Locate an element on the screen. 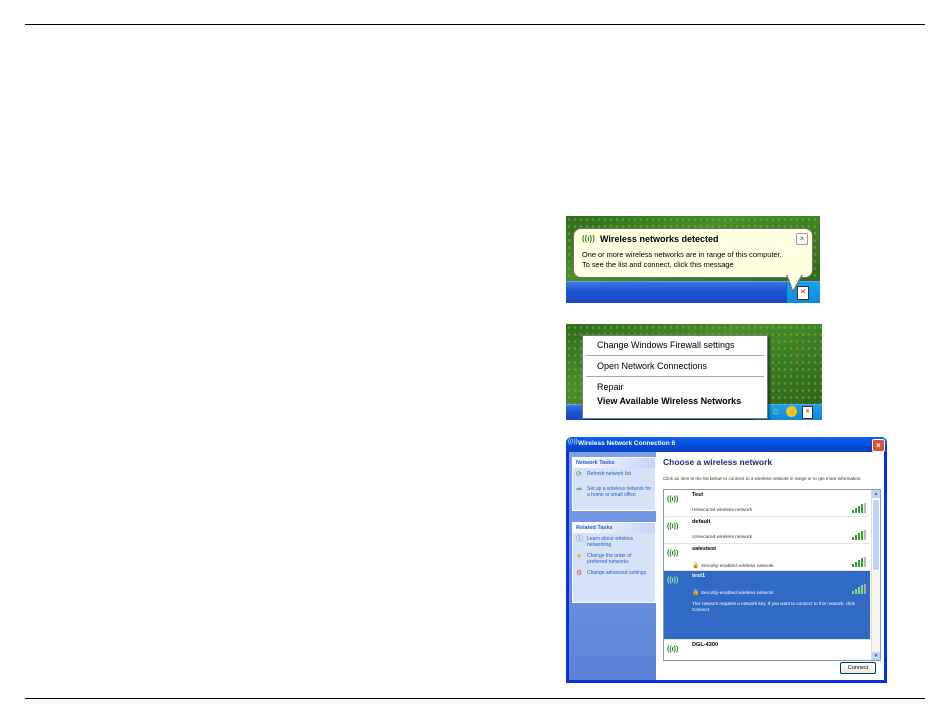 The height and width of the screenshot is (725, 950). taskbar: ✕ is located at coordinates (693, 292).